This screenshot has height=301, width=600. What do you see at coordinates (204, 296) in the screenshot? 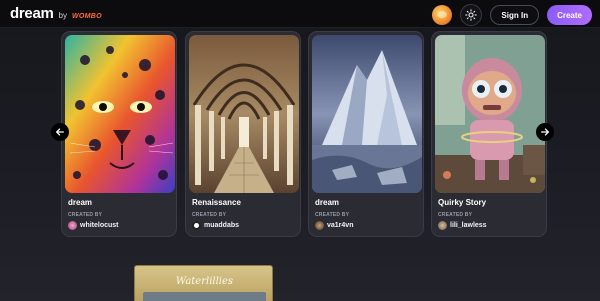
I see `preview-image` at bounding box center [204, 296].